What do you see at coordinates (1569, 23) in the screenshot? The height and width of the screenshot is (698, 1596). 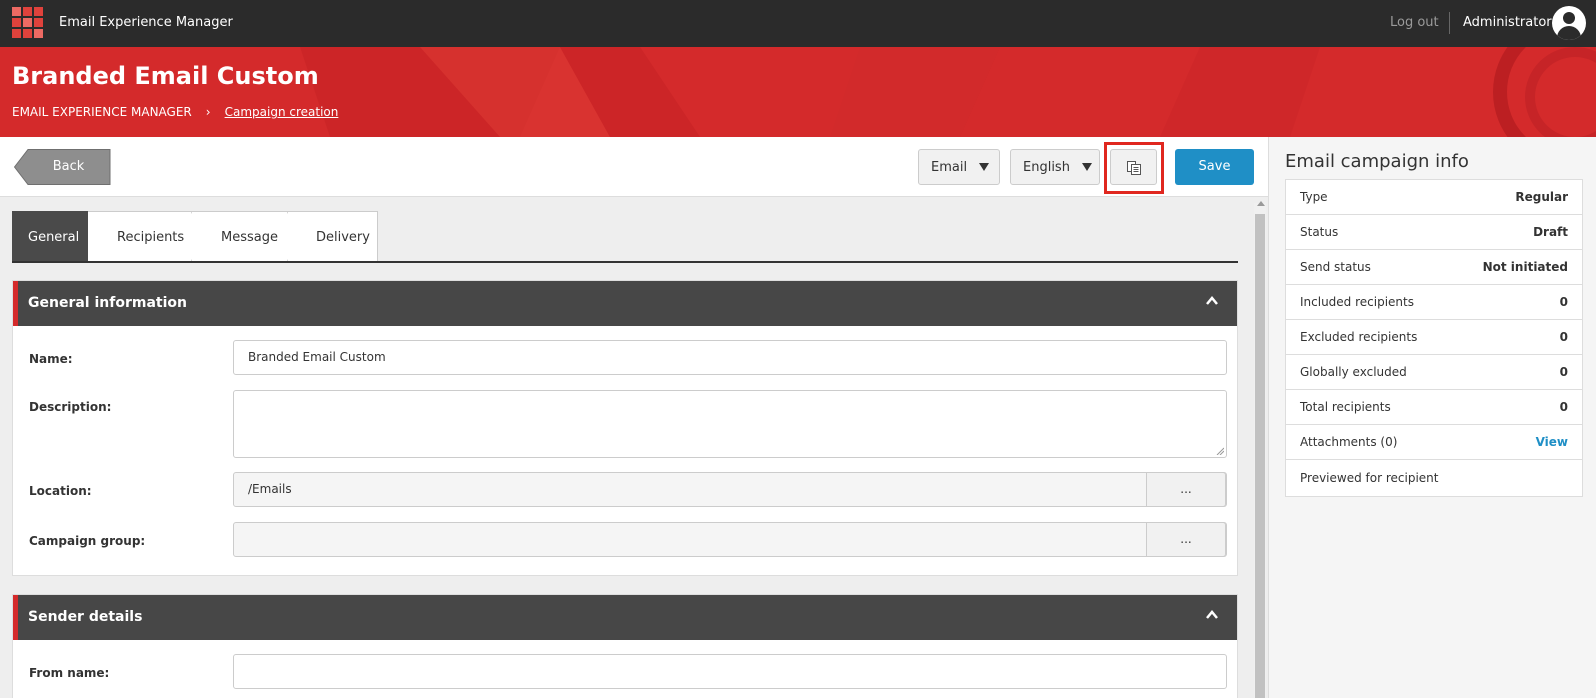 I see `user-avatar-icon` at bounding box center [1569, 23].